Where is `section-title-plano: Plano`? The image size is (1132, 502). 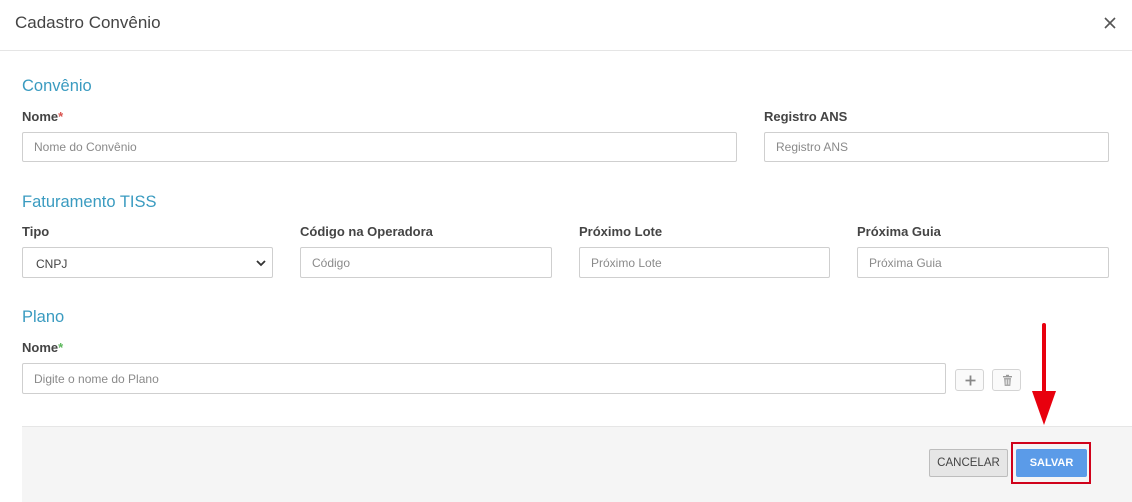
section-title-plano: Plano is located at coordinates (43, 317).